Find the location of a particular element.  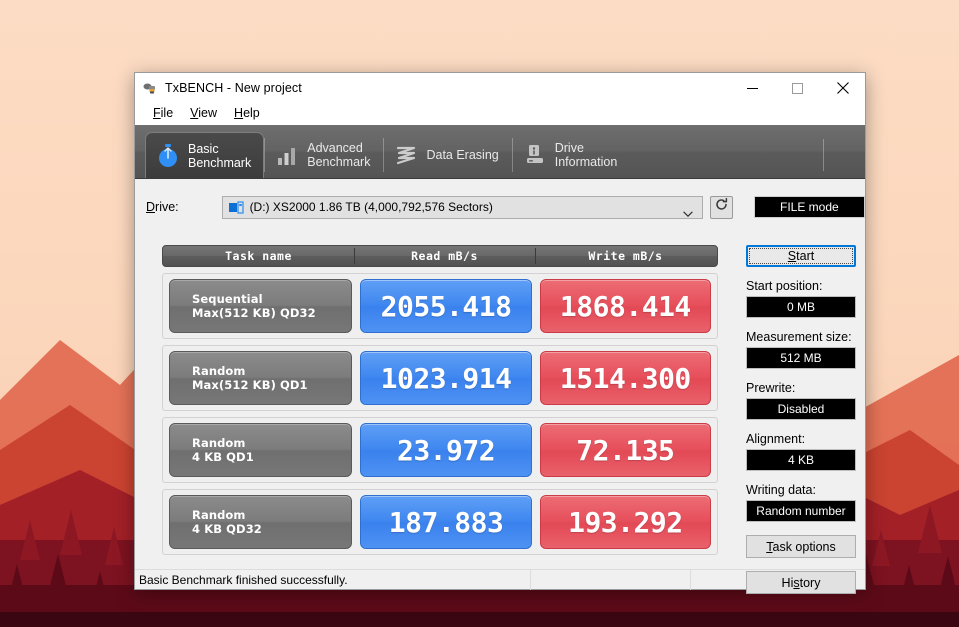

tab-data-erasing: Data Erasing is located at coordinates (447, 155).